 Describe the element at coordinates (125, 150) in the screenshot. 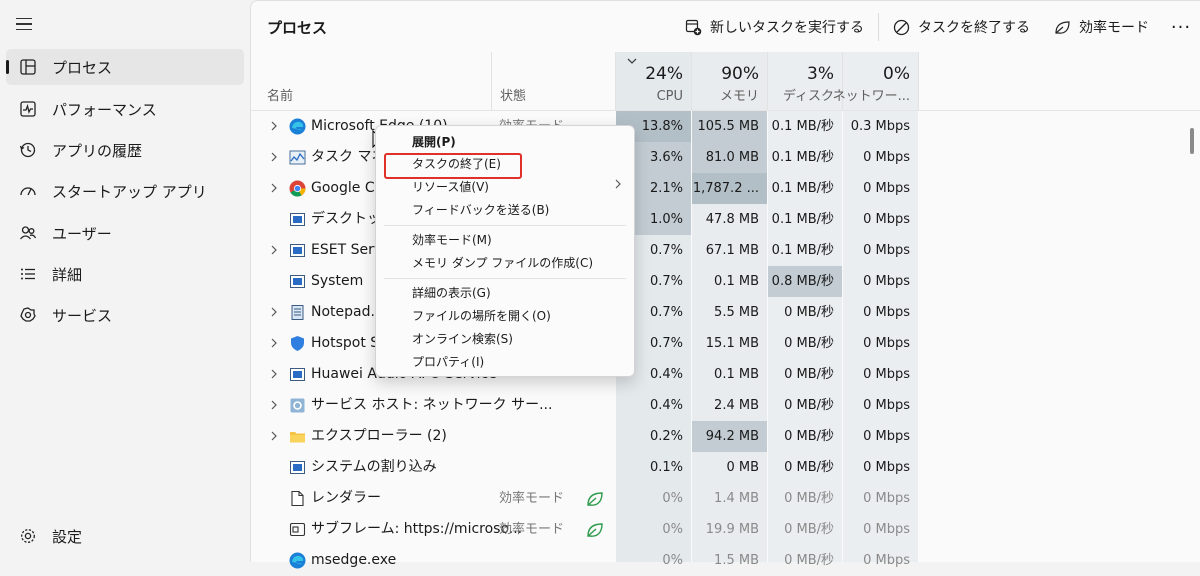

I see `sidebar-item-app-history: アプリの履歴` at that location.